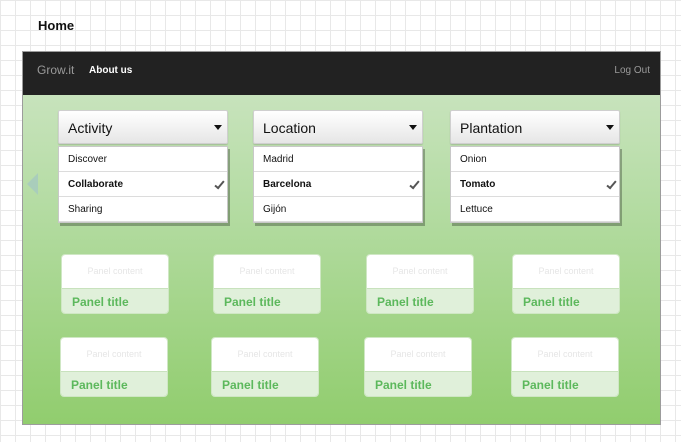 Image resolution: width=681 pixels, height=442 pixels. I want to click on menu-item-onion: Onion, so click(535, 159).